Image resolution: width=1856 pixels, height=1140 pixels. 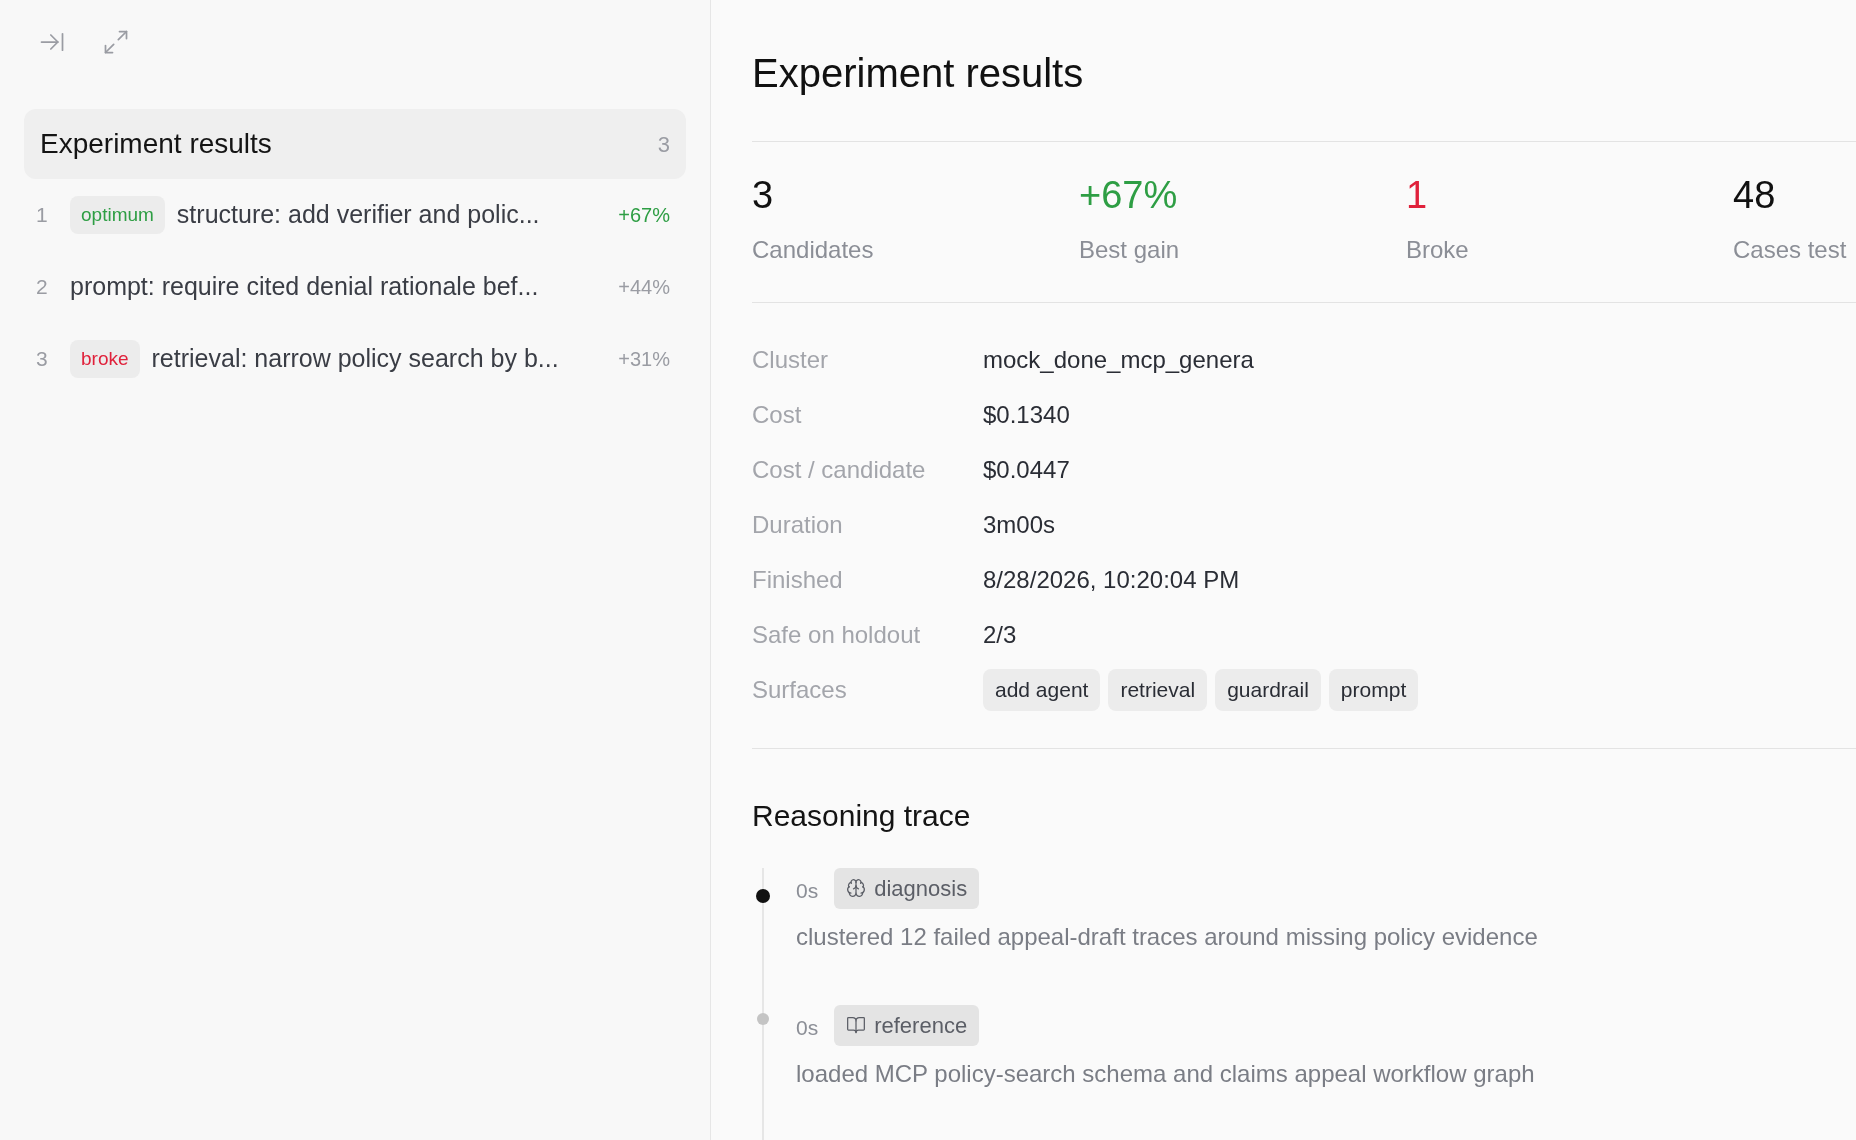 What do you see at coordinates (1165, 1073) in the screenshot?
I see `step-description: loaded MCP policy-search schema and claims appeal workflow graph` at bounding box center [1165, 1073].